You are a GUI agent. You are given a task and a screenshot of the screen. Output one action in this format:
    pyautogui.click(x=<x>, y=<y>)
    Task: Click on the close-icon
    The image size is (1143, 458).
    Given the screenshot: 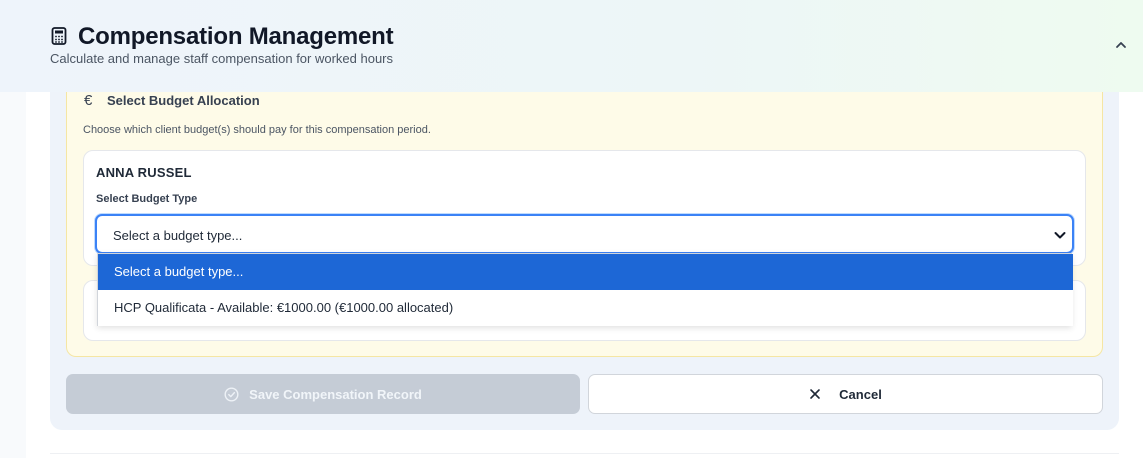 What is the action you would take?
    pyautogui.click(x=815, y=394)
    